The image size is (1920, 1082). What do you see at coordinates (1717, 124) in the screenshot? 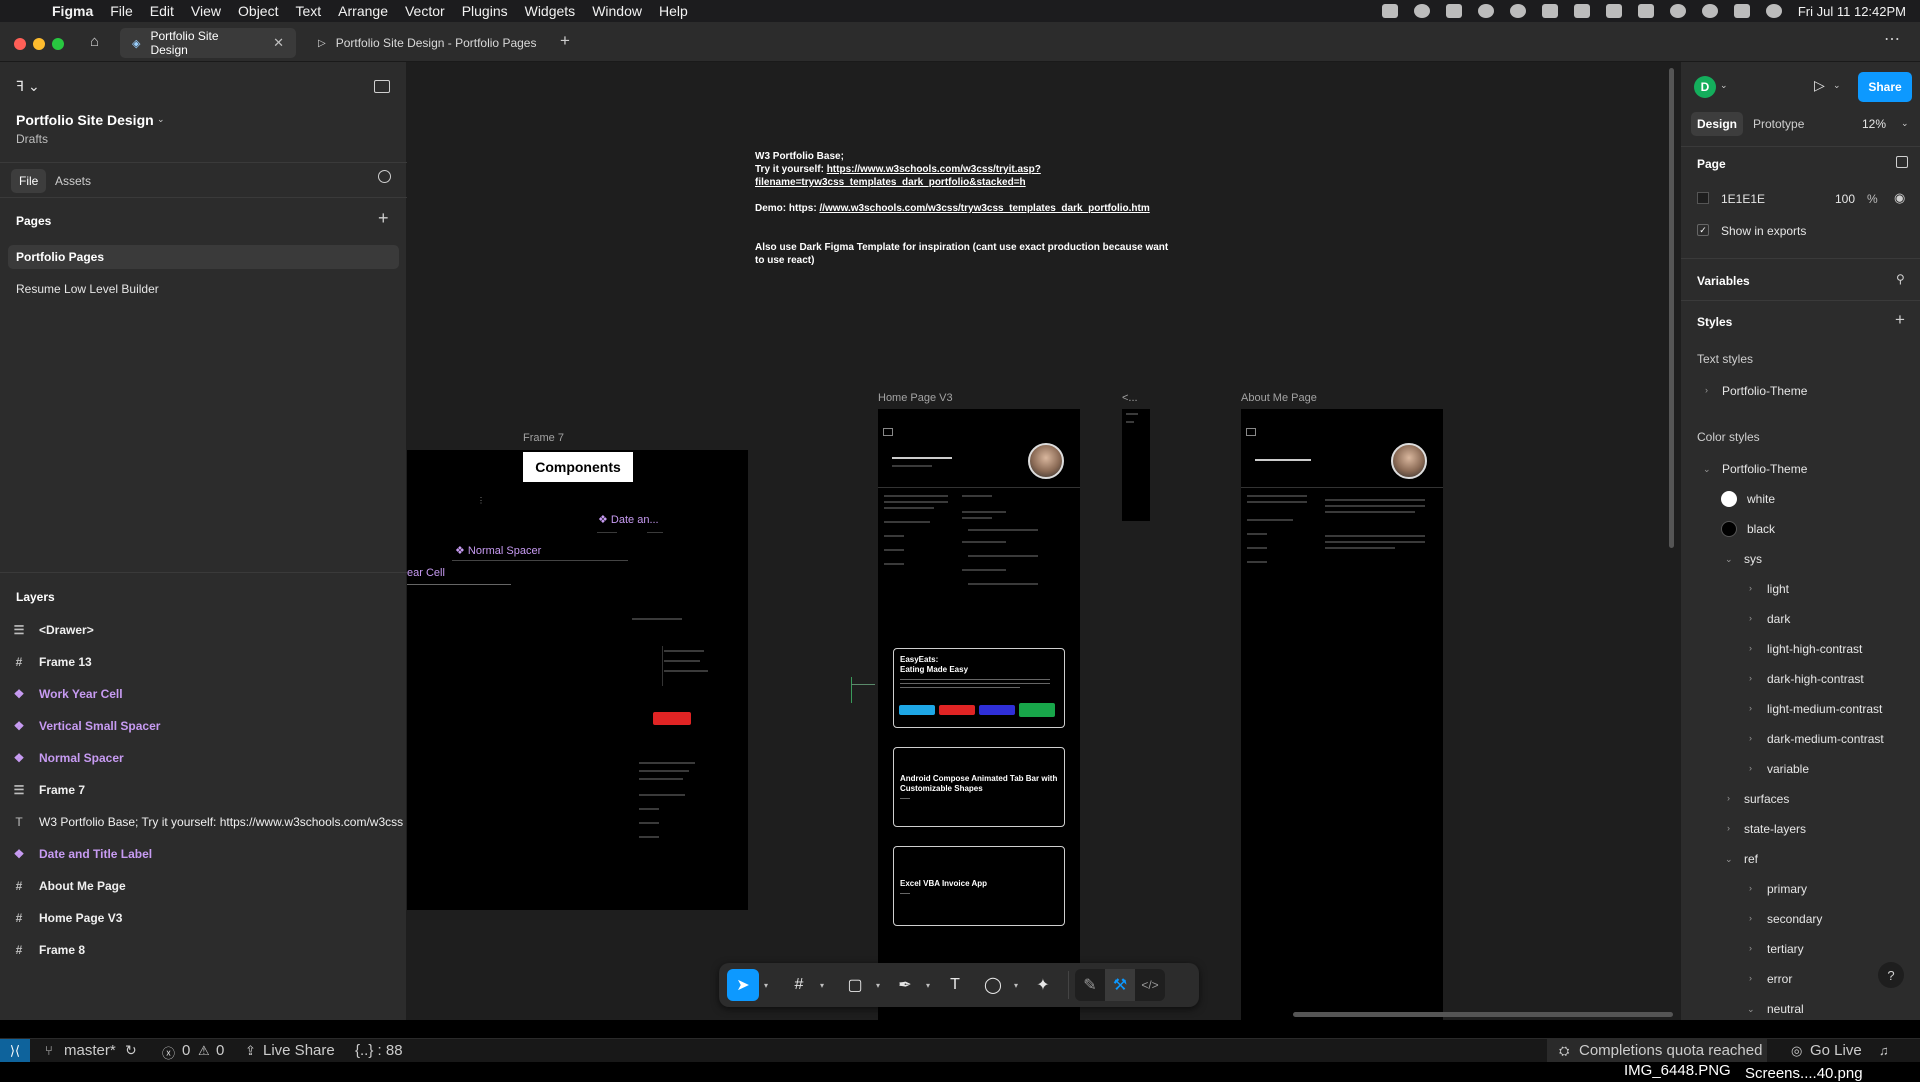
I see `tab-design: Design` at bounding box center [1717, 124].